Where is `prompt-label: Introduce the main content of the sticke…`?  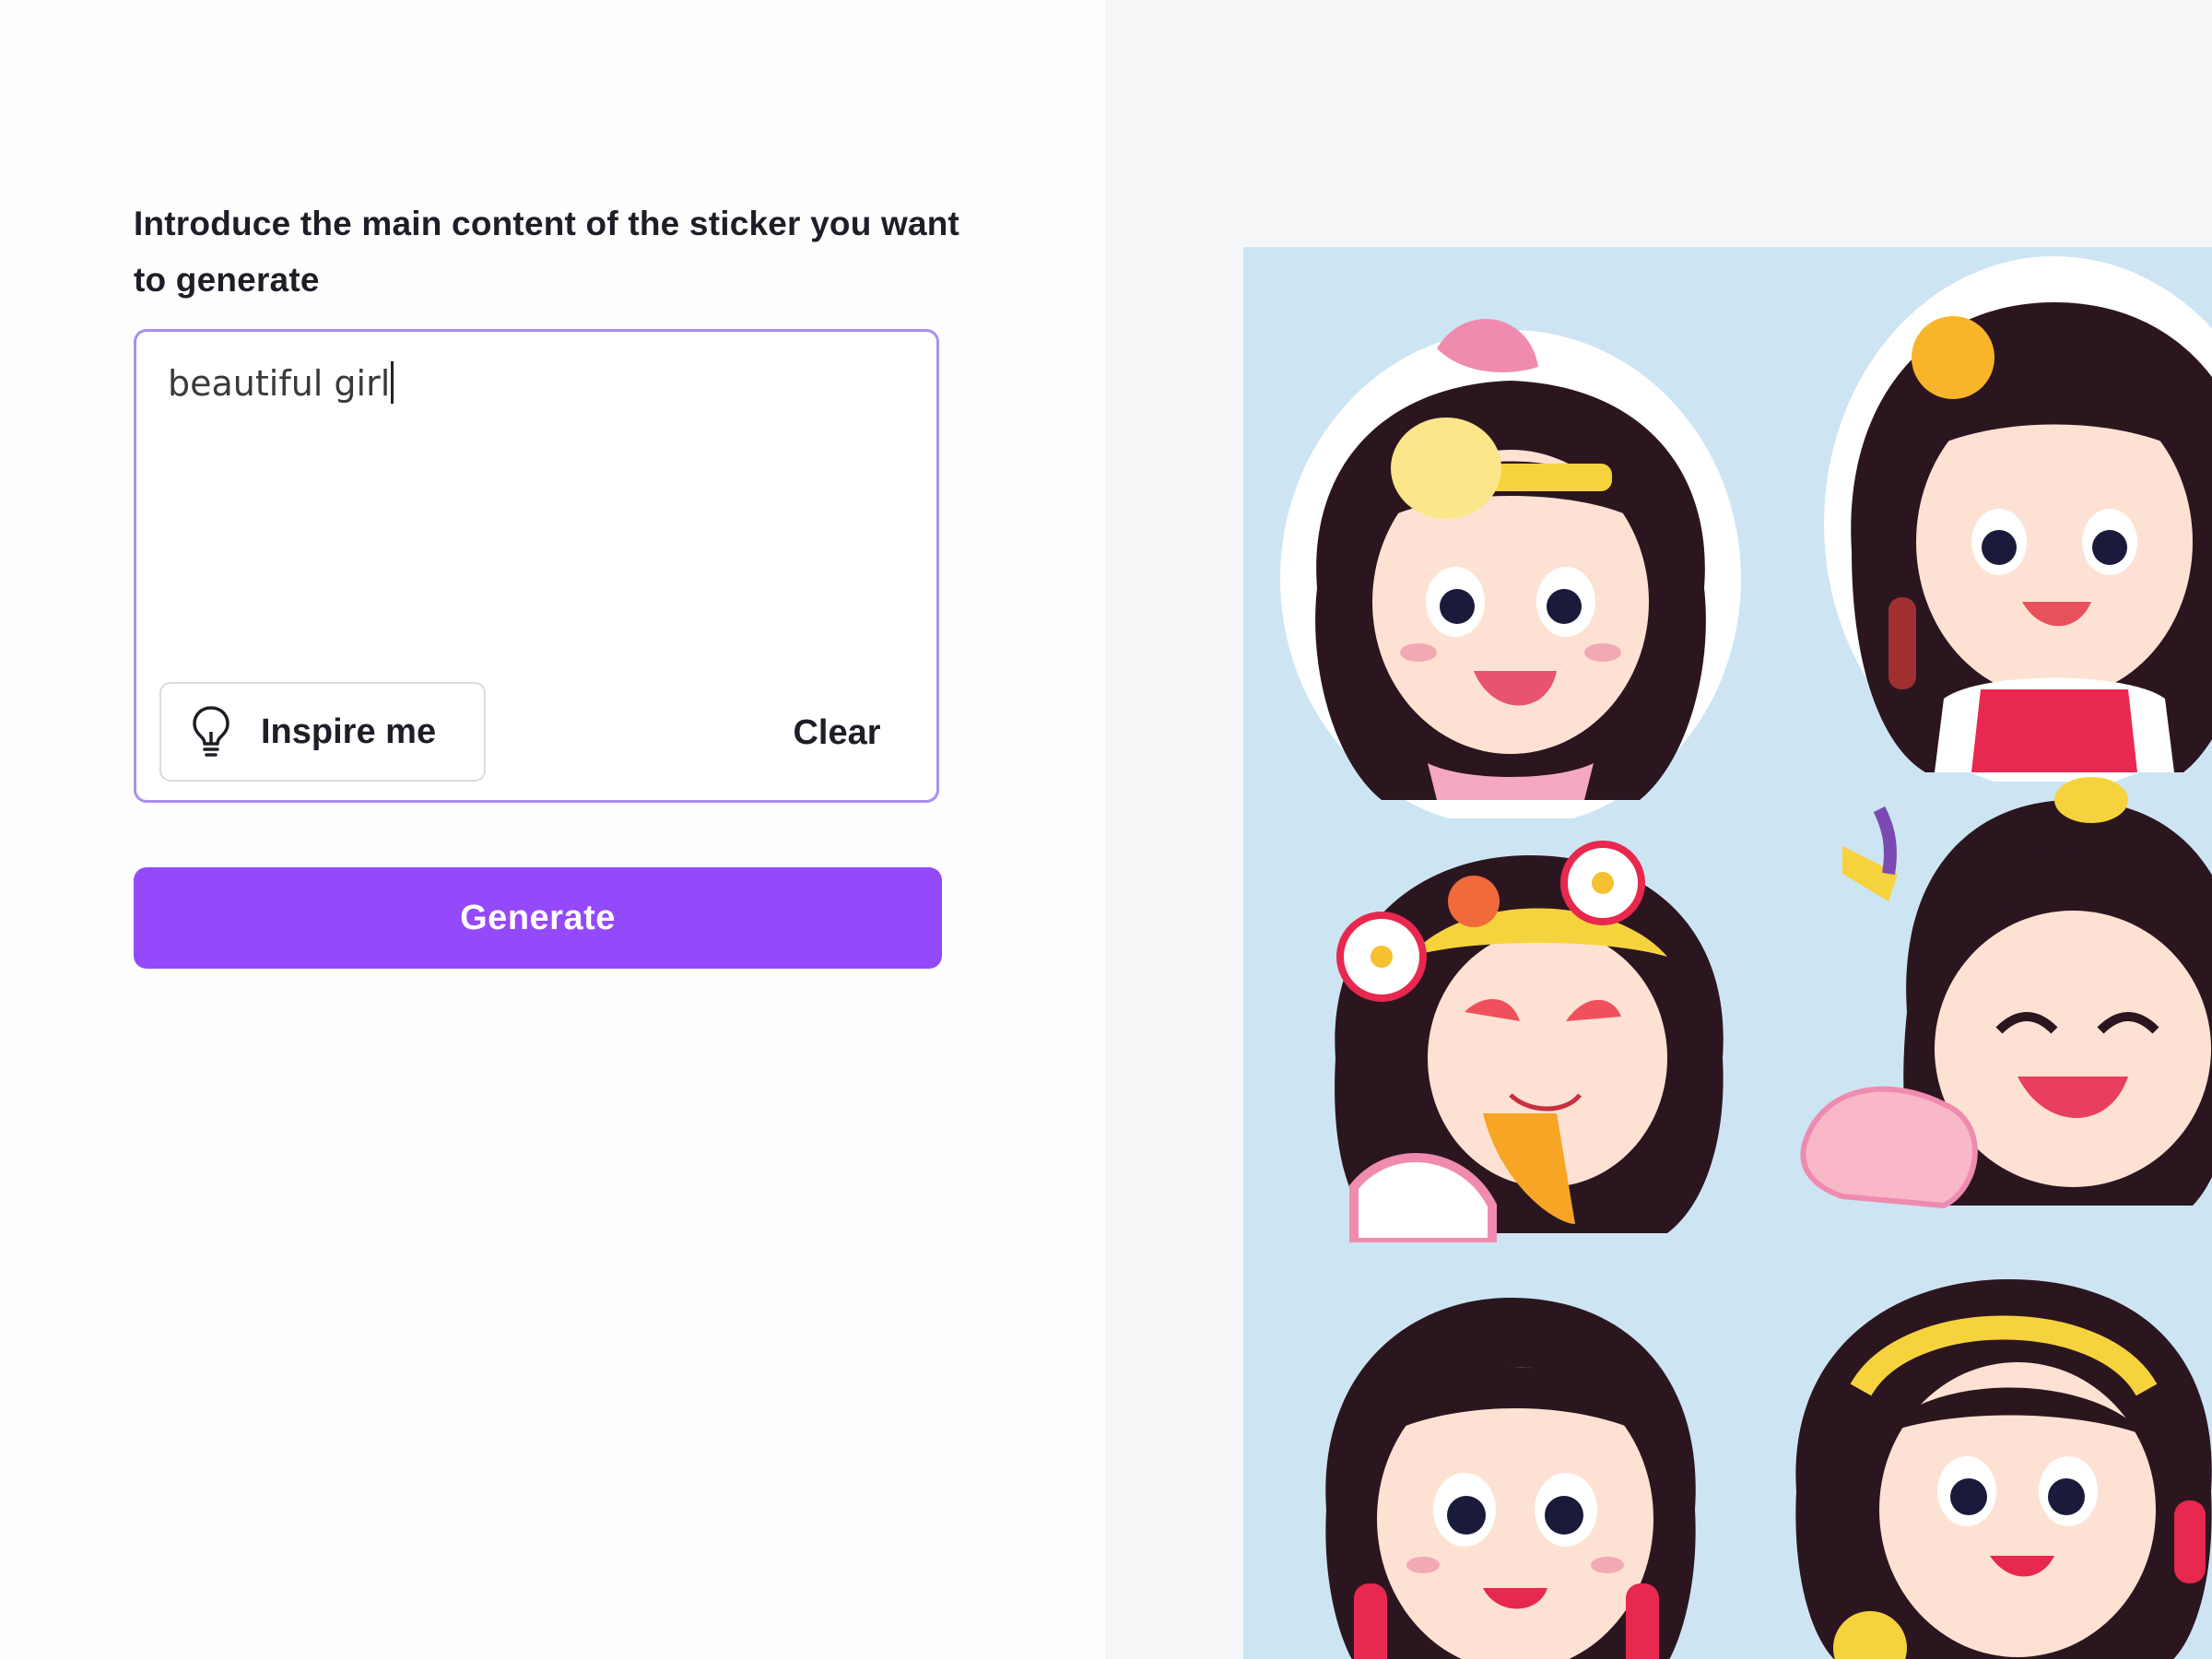
prompt-label: Introduce the main content of the sticke… is located at coordinates (547, 252).